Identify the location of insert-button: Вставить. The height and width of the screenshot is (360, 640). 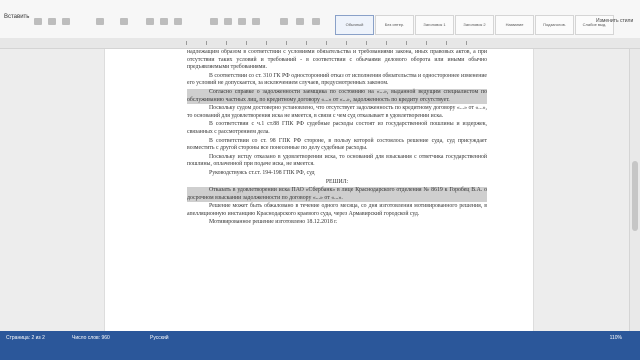
(16, 17).